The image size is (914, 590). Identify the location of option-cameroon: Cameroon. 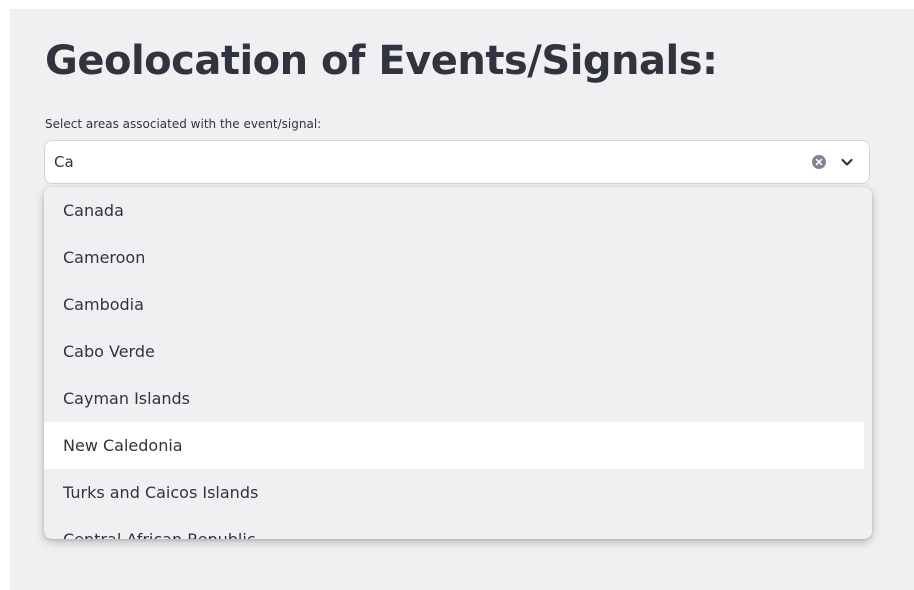
(454, 257).